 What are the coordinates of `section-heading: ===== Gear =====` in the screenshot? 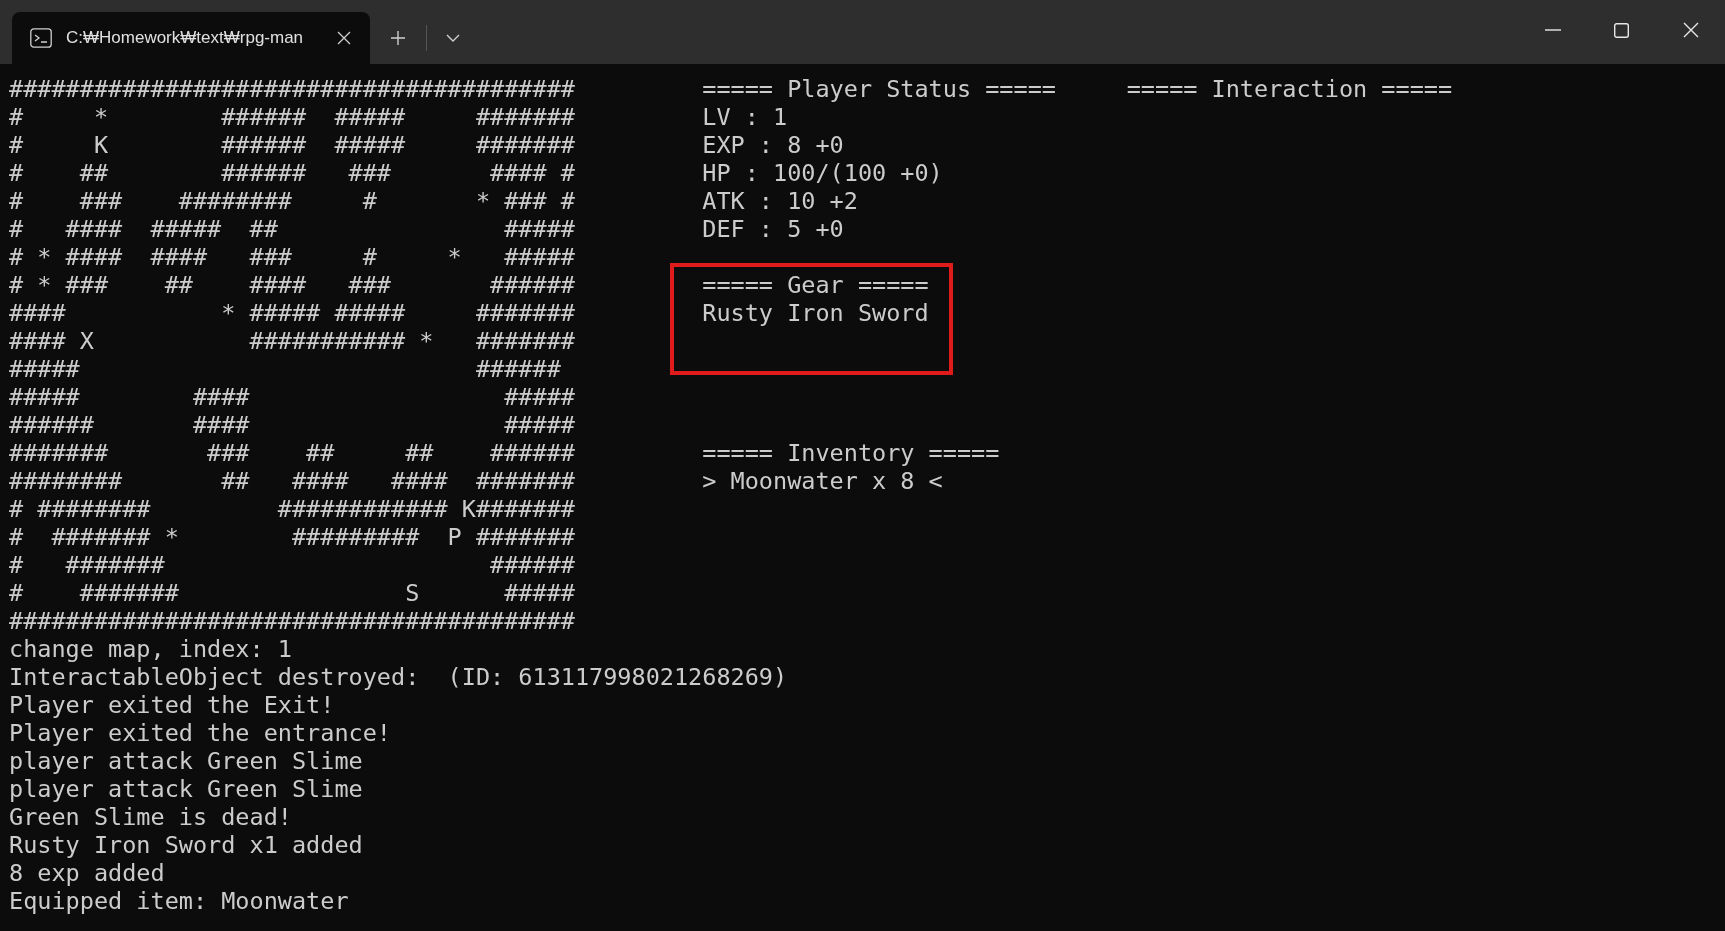 It's located at (815, 285).